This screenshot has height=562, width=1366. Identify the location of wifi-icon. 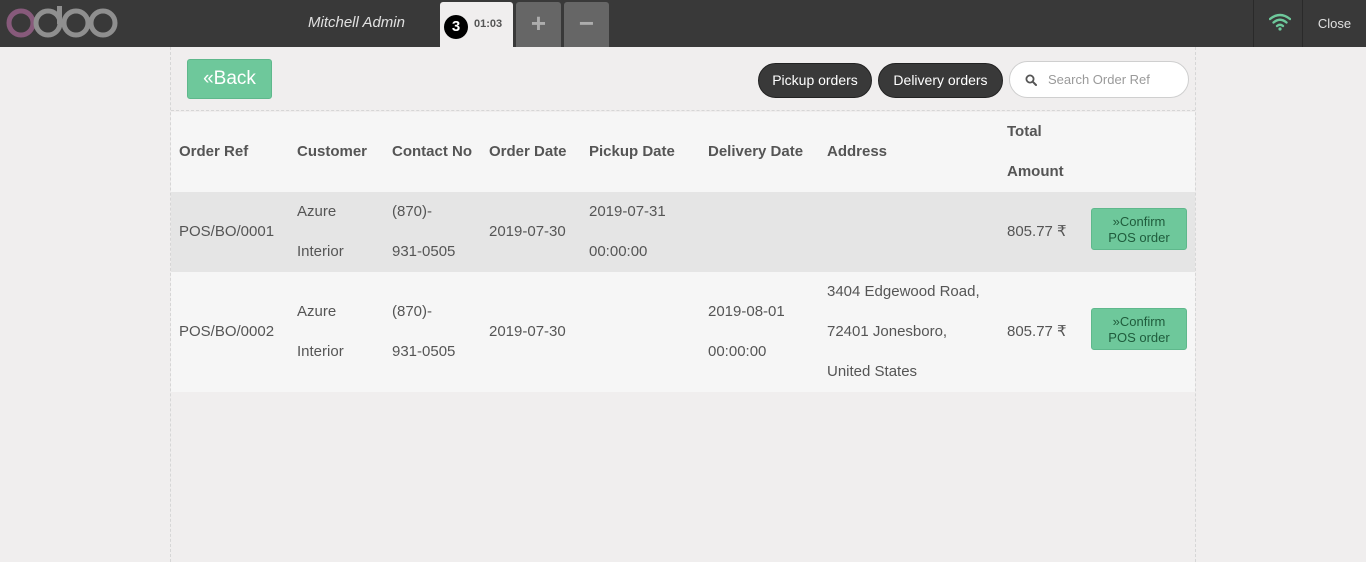
(1280, 22).